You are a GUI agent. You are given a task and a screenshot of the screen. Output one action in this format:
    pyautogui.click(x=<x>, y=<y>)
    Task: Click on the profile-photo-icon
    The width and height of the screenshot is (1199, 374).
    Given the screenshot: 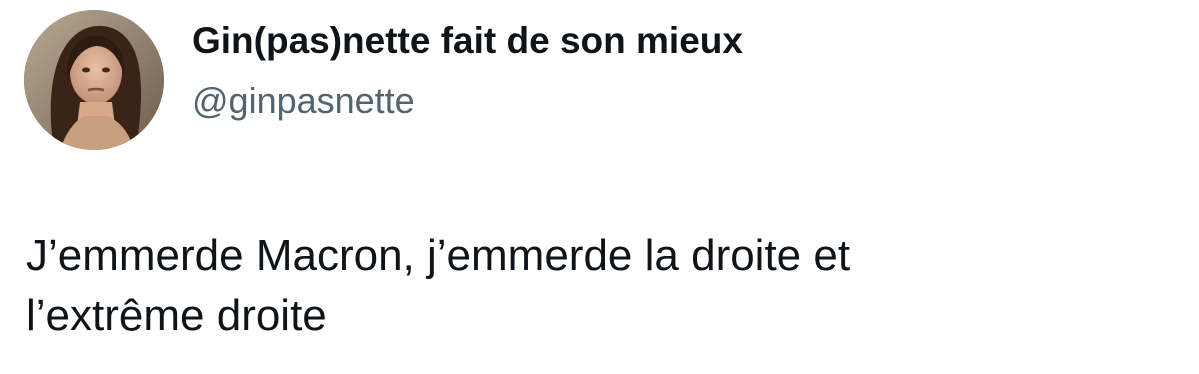 What is the action you would take?
    pyautogui.click(x=94, y=80)
    